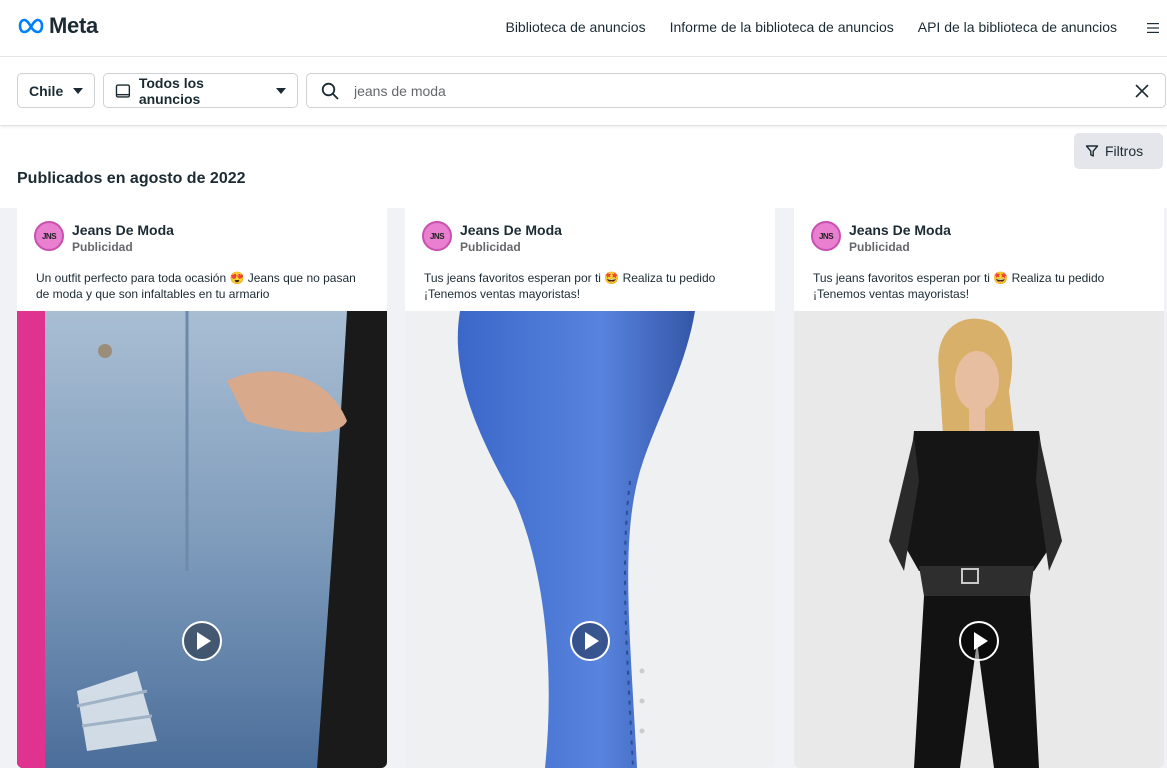 The height and width of the screenshot is (768, 1167). Describe the element at coordinates (1142, 91) in the screenshot. I see `clear-search-icon` at that location.